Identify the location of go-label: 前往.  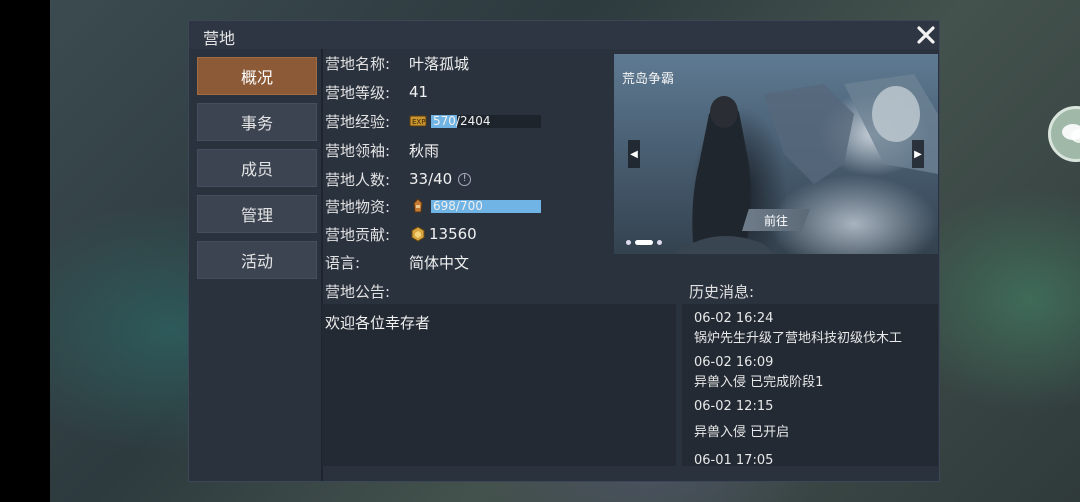
(775, 220).